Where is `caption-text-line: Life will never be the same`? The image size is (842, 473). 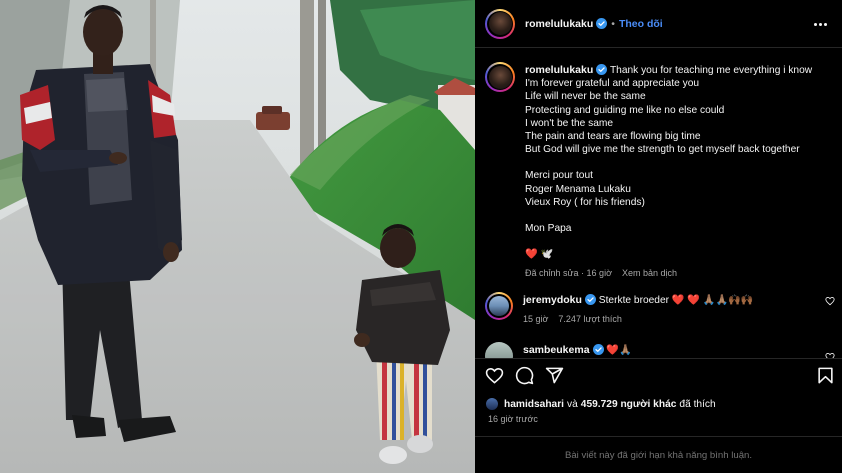 caption-text-line: Life will never be the same is located at coordinates (585, 97).